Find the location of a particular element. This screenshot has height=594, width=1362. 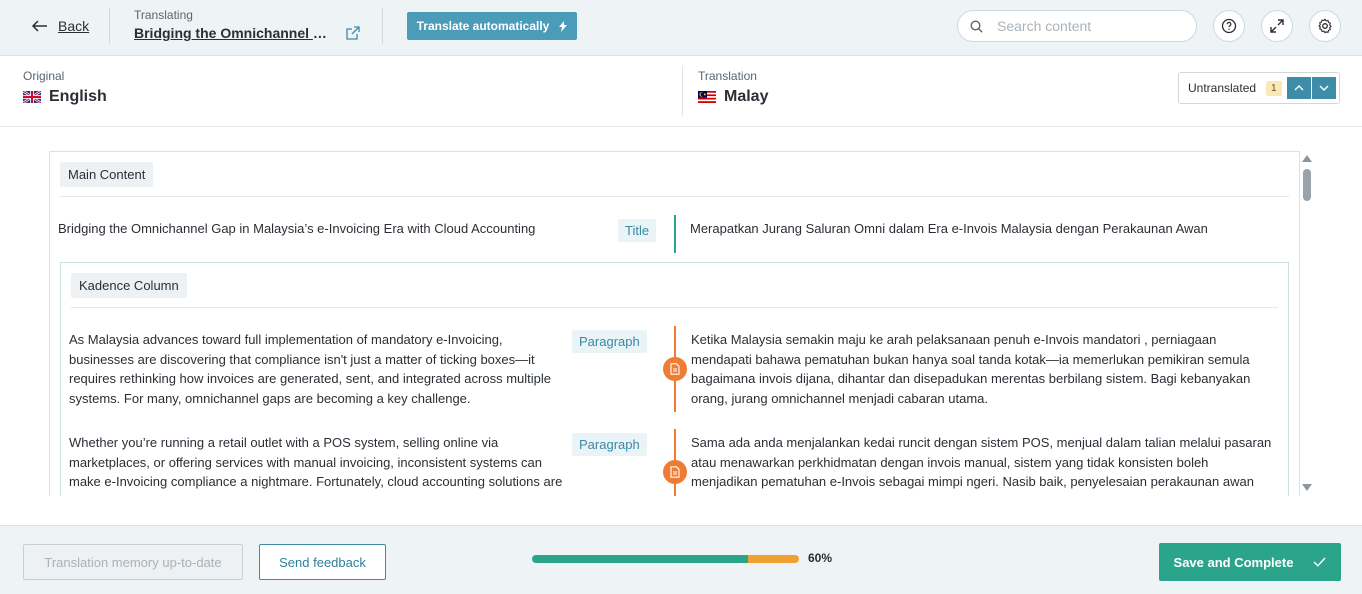

translate-automatically-label: Translate automatically is located at coordinates (483, 26).